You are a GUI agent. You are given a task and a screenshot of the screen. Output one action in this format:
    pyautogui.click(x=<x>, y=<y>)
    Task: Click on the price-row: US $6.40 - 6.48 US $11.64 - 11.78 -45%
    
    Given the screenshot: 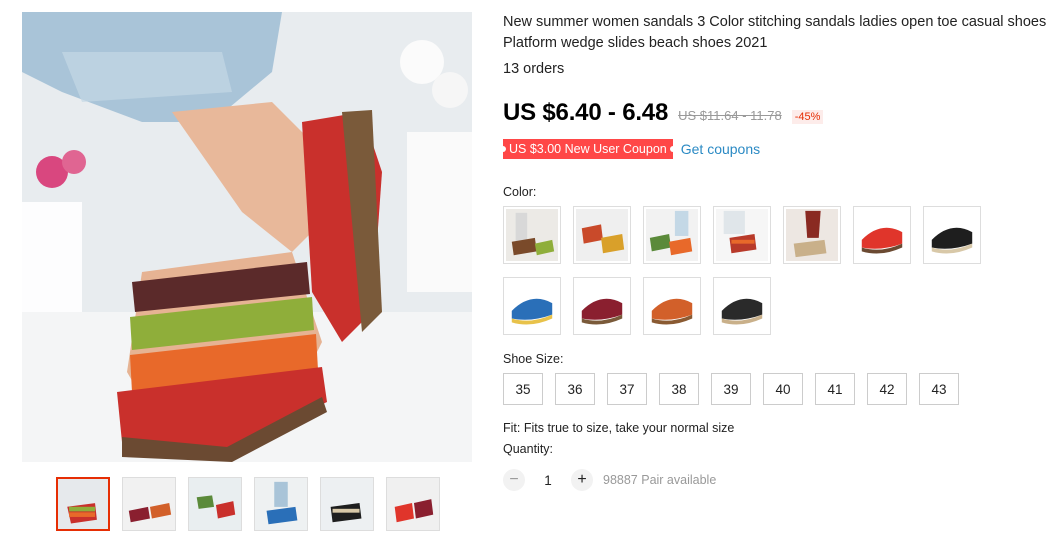 What is the action you would take?
    pyautogui.click(x=778, y=113)
    